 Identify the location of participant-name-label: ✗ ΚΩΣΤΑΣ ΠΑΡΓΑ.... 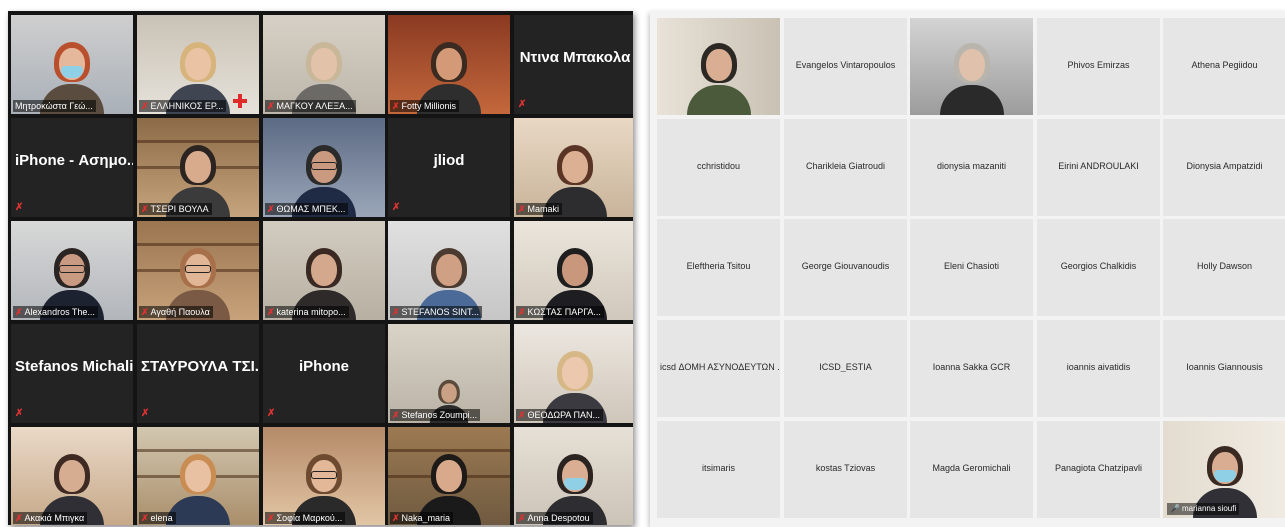
(560, 312).